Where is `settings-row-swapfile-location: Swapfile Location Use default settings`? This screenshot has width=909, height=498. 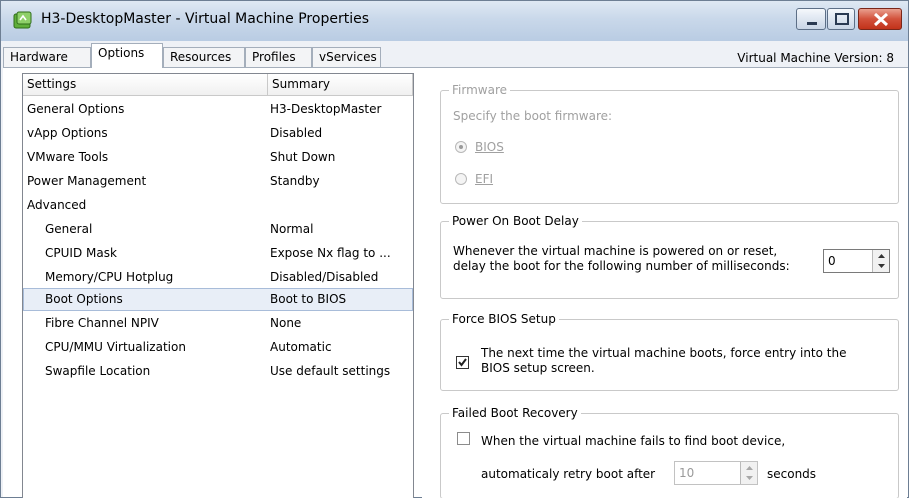
settings-row-swapfile-location: Swapfile Location Use default settings is located at coordinates (218, 371).